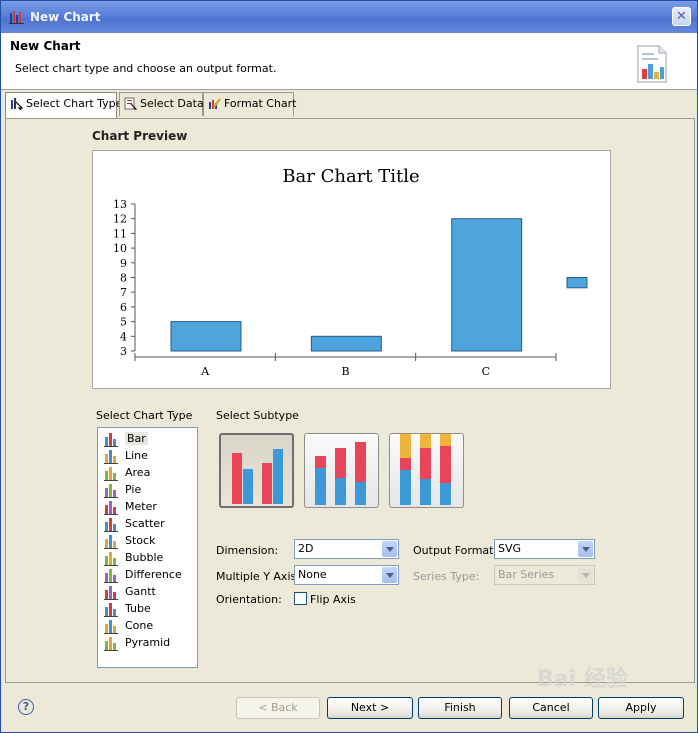 The width and height of the screenshot is (698, 733). What do you see at coordinates (141, 506) in the screenshot?
I see `chart-type-label-text: Meter` at bounding box center [141, 506].